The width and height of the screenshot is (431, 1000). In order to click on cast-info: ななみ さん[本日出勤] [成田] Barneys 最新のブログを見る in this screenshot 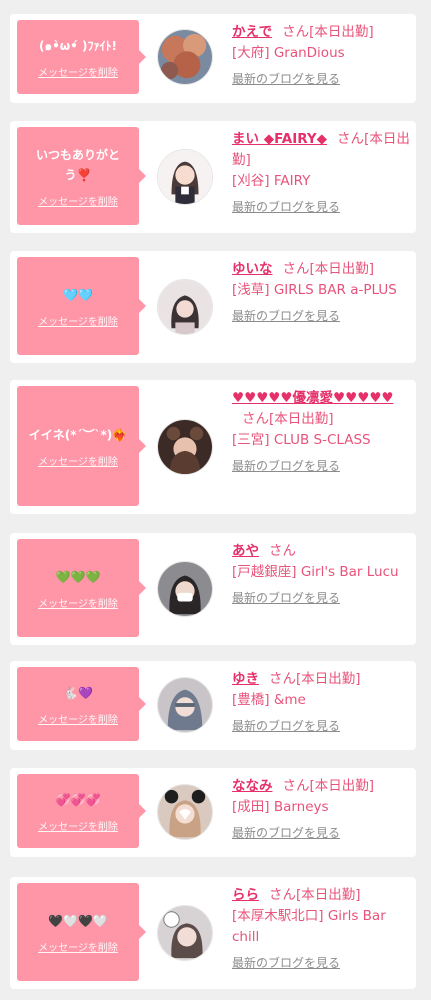, I will do `click(321, 810)`.